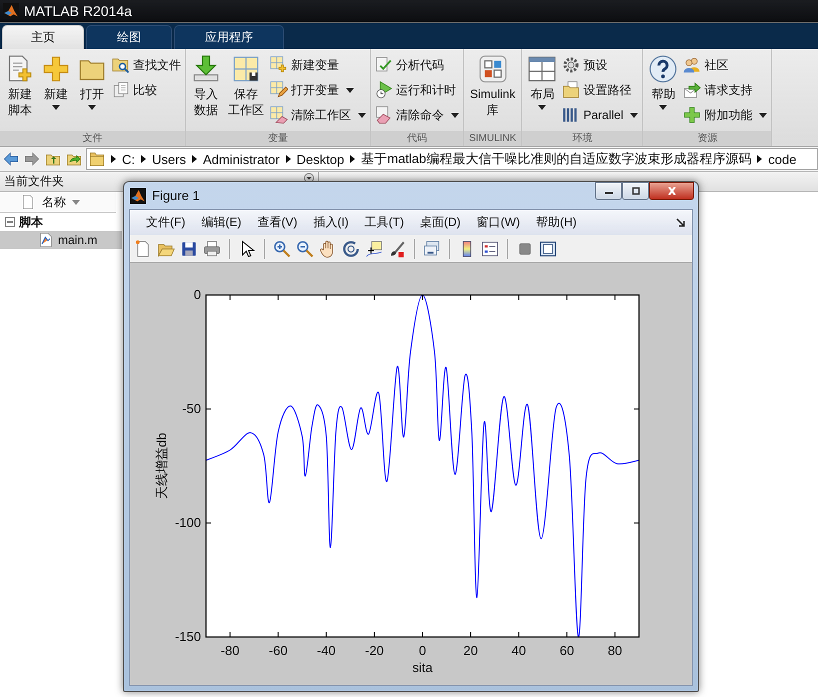  What do you see at coordinates (493, 138) in the screenshot?
I see `group-label: SIMULINK` at bounding box center [493, 138].